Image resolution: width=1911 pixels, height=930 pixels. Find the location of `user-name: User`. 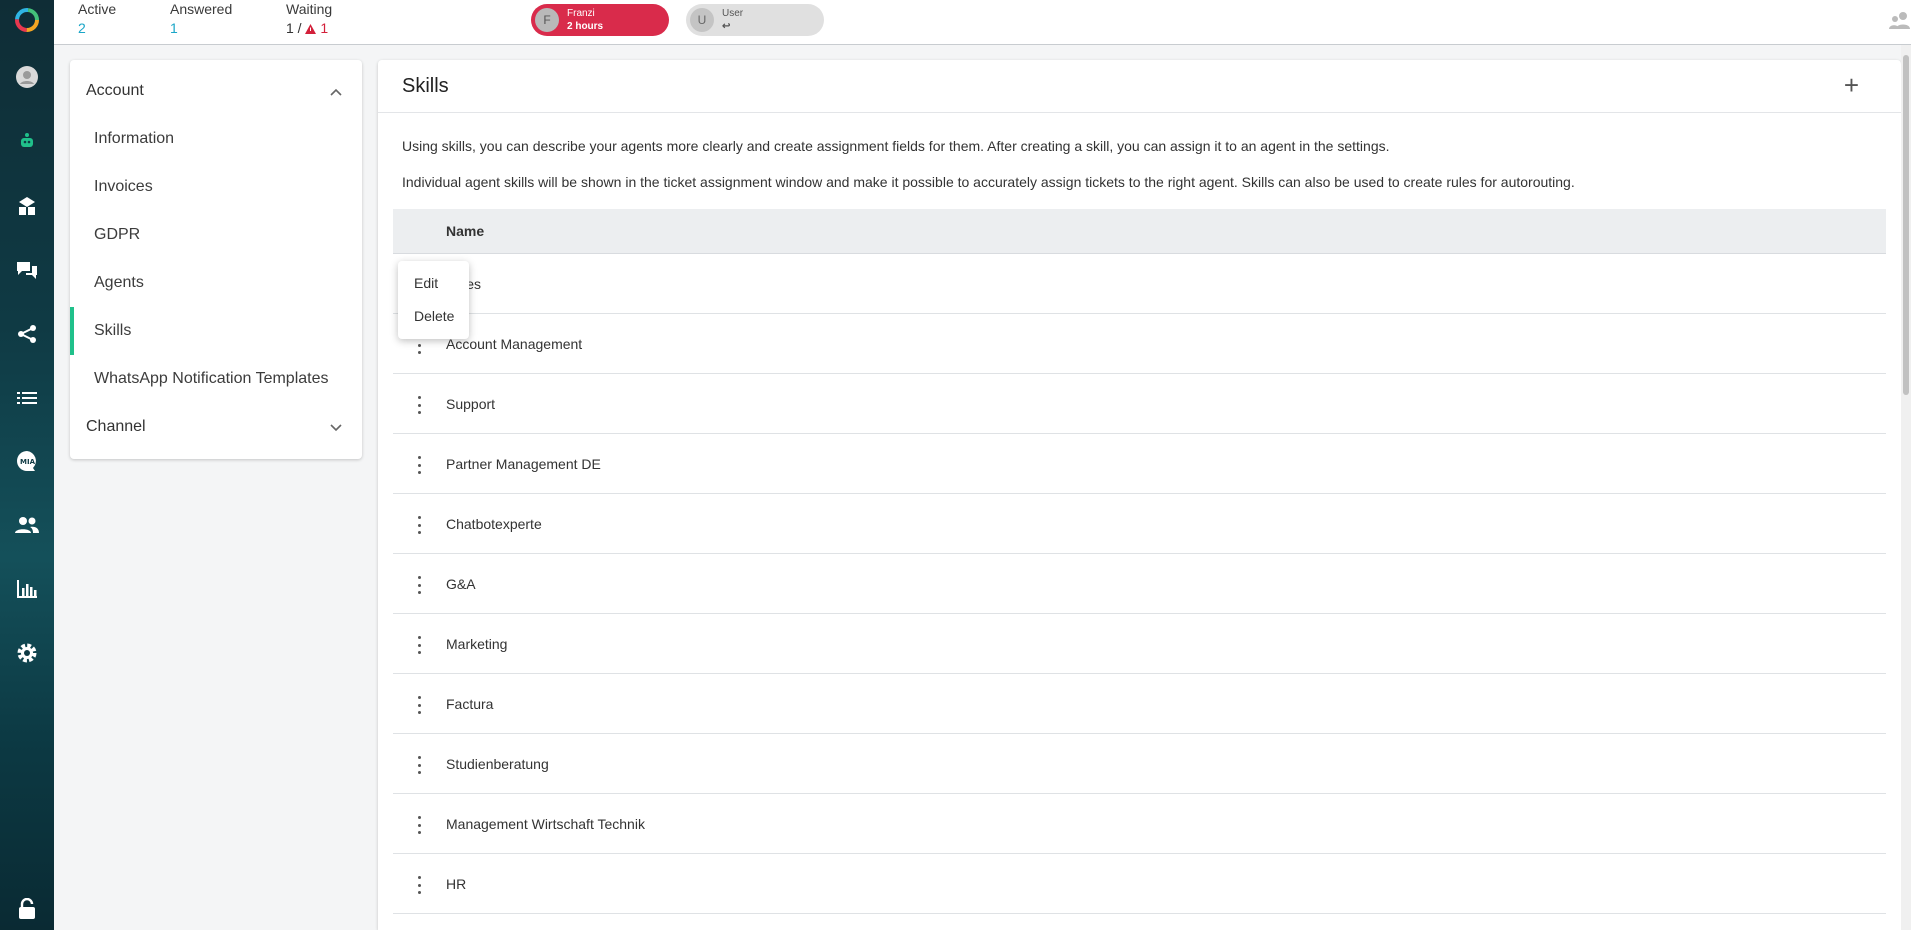

user-name: User is located at coordinates (733, 13).